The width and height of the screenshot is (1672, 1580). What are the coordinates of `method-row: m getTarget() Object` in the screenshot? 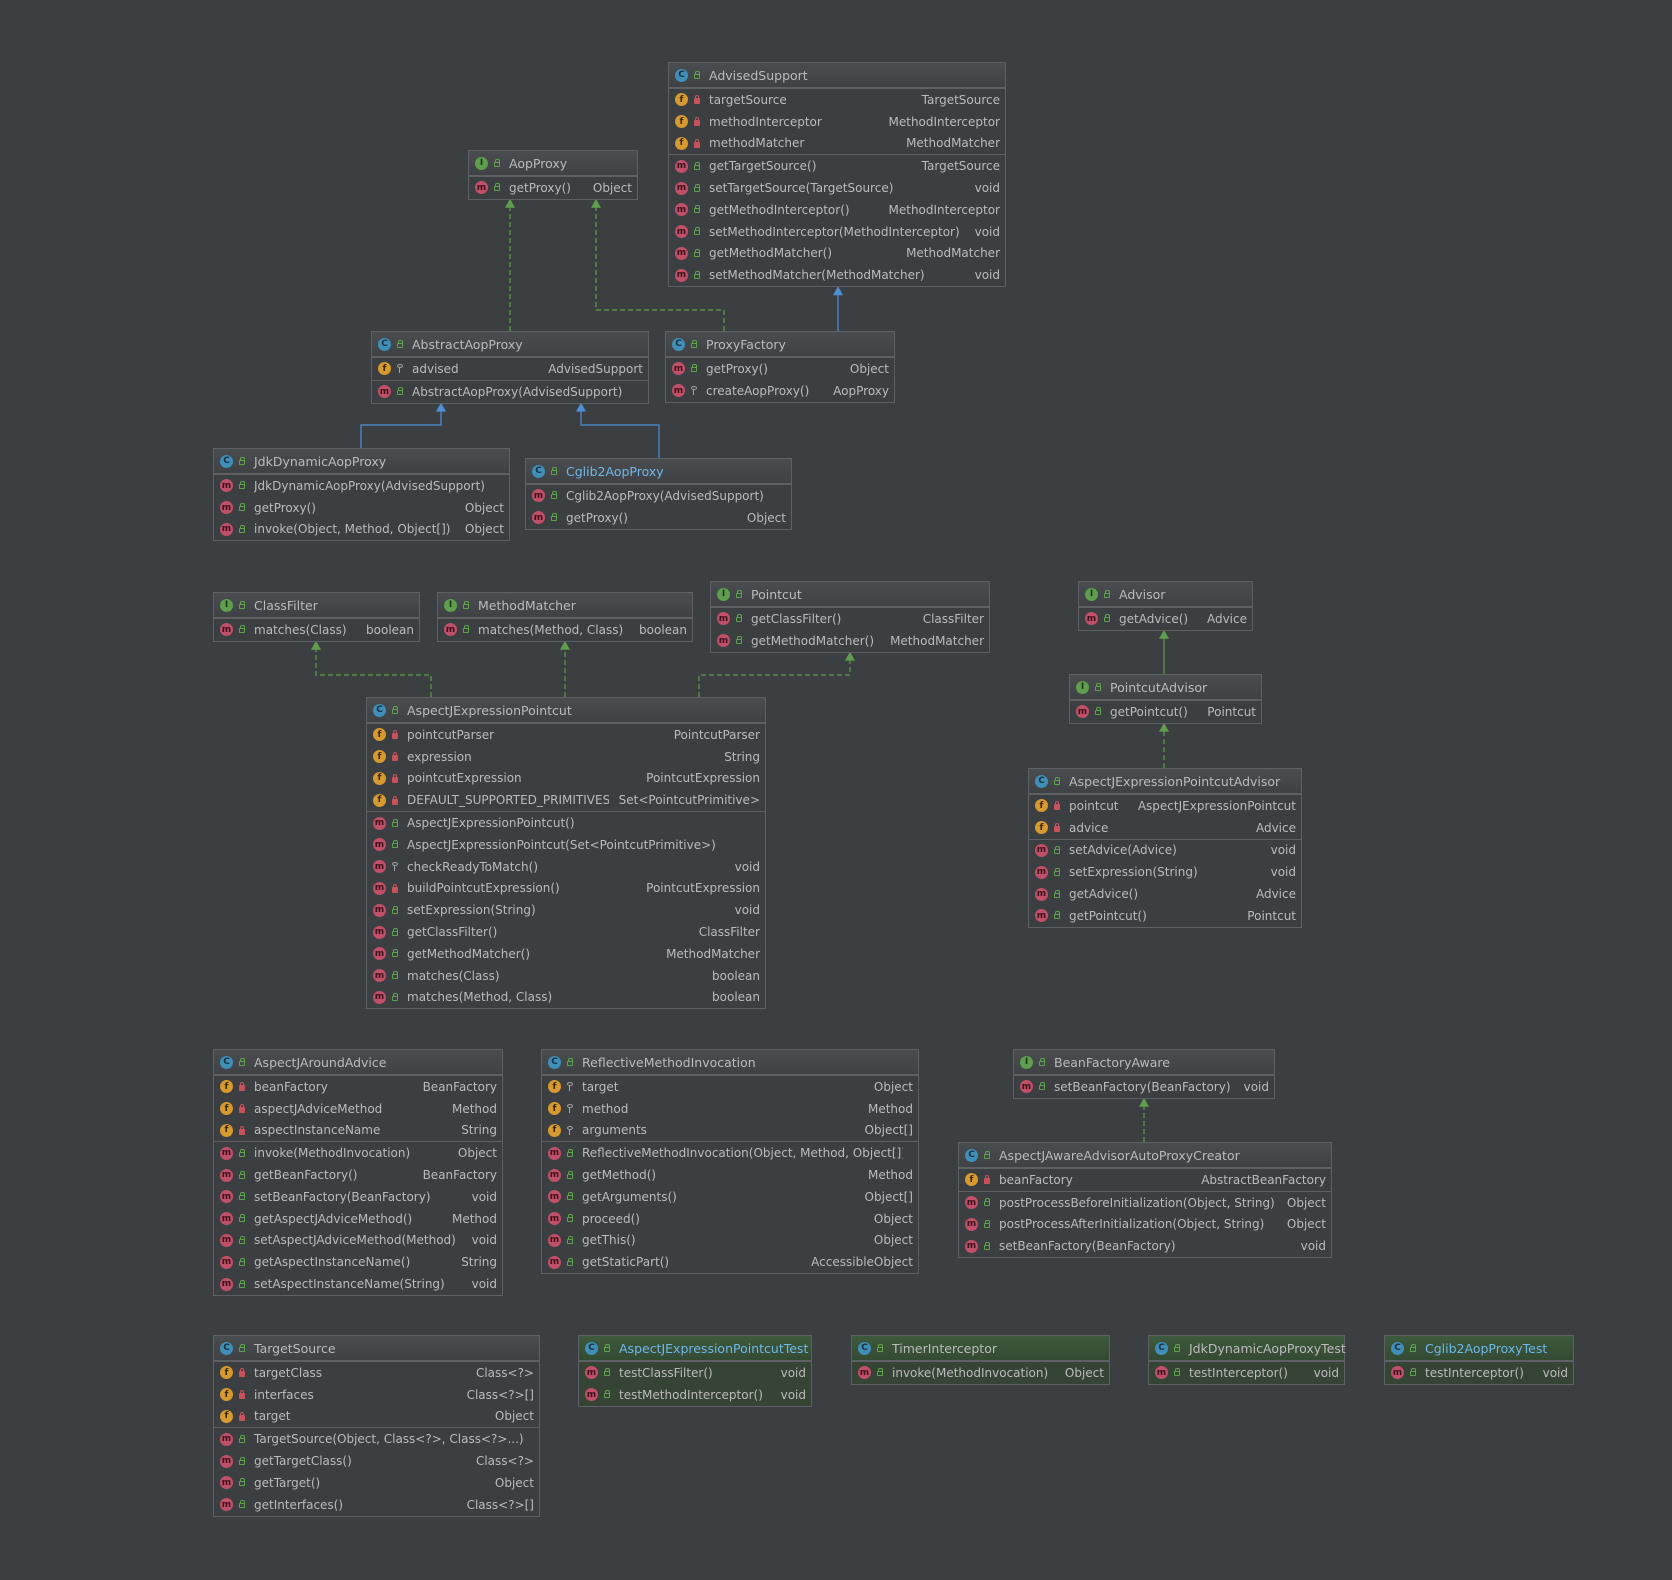 It's located at (376, 1483).